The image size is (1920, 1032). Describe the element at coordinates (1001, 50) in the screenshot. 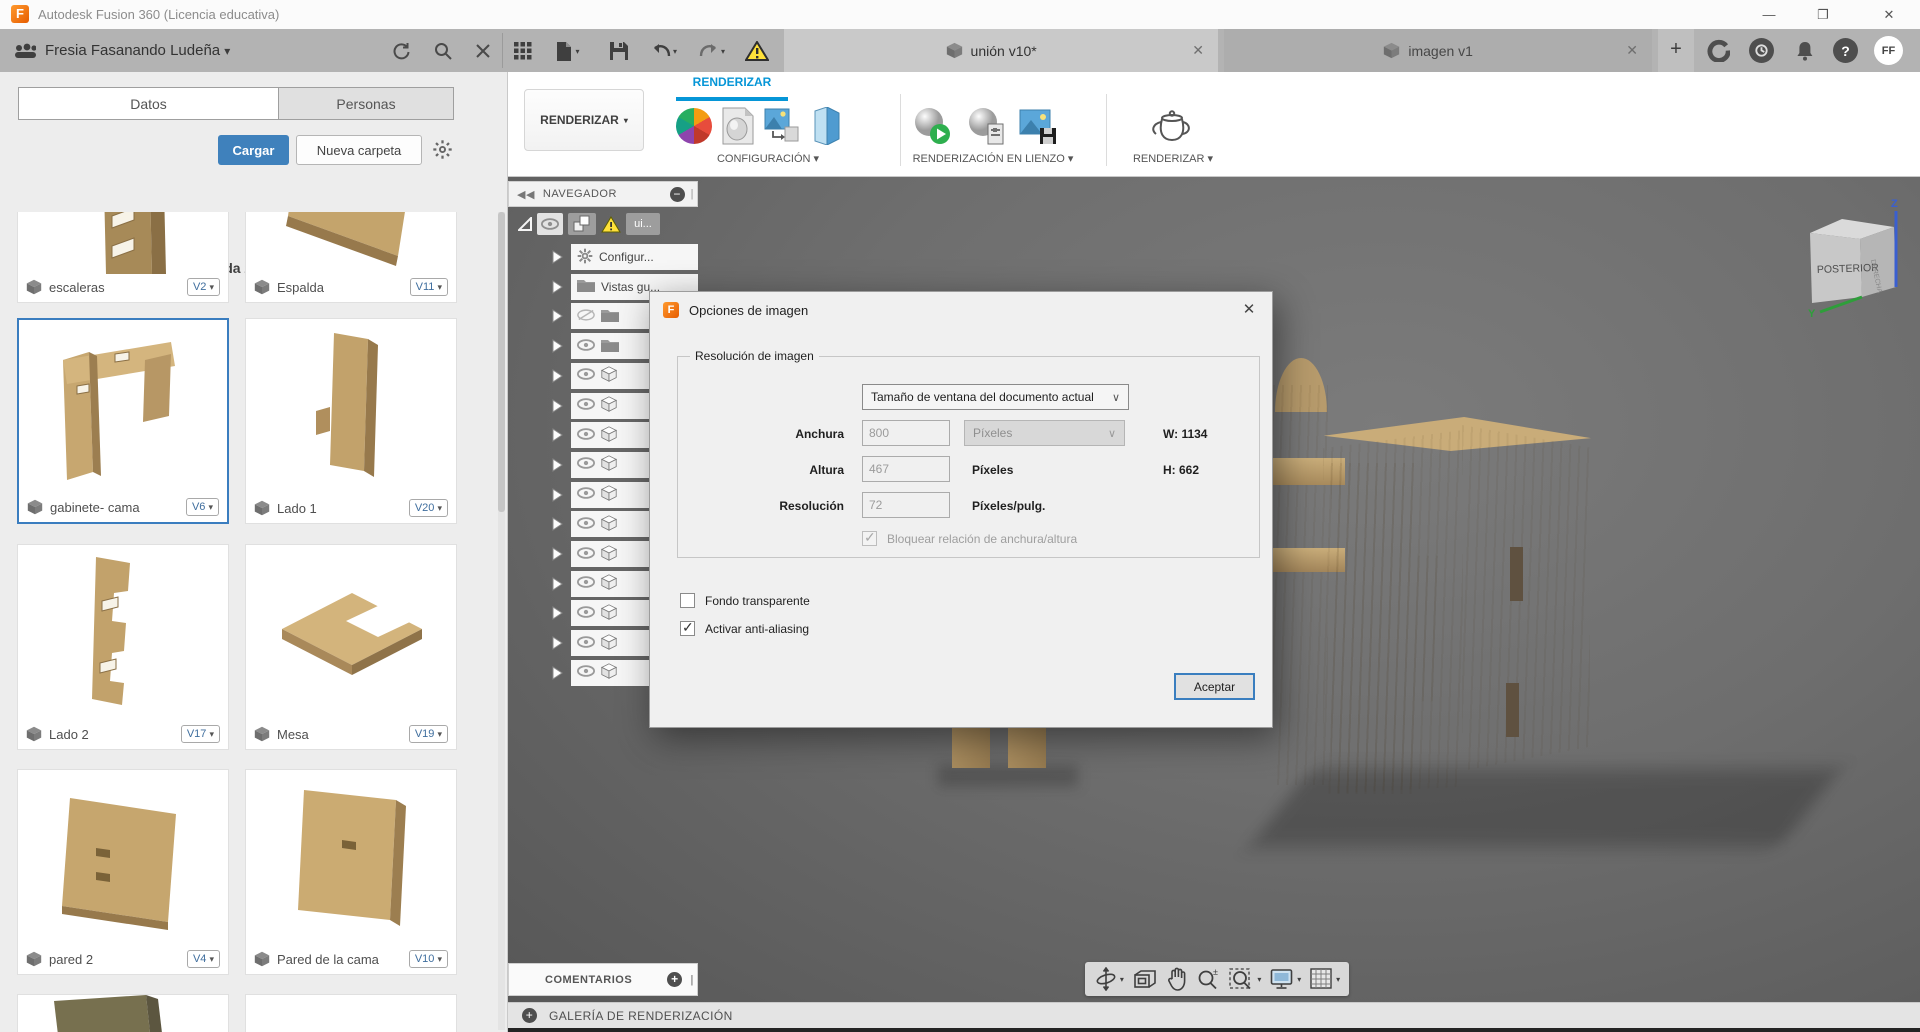

I see `document-tab-union: unión v10* ✕` at that location.